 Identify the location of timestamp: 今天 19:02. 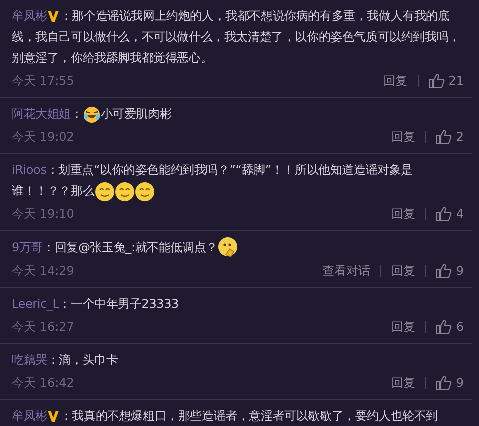
(43, 137).